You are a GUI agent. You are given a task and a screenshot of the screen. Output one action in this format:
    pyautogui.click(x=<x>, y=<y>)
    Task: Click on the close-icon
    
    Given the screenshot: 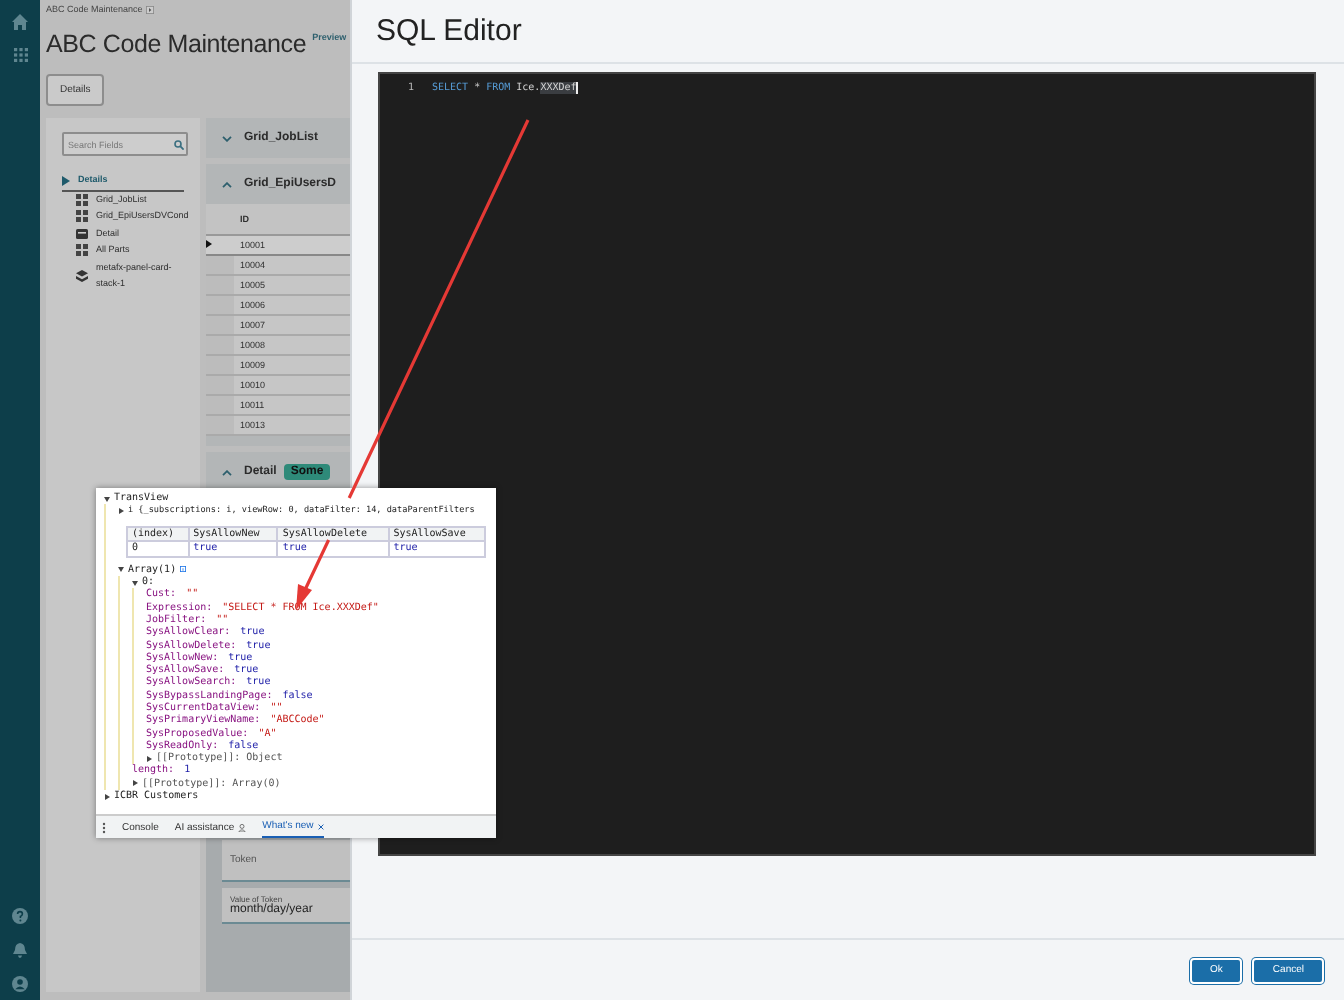 What is the action you would take?
    pyautogui.click(x=320, y=826)
    